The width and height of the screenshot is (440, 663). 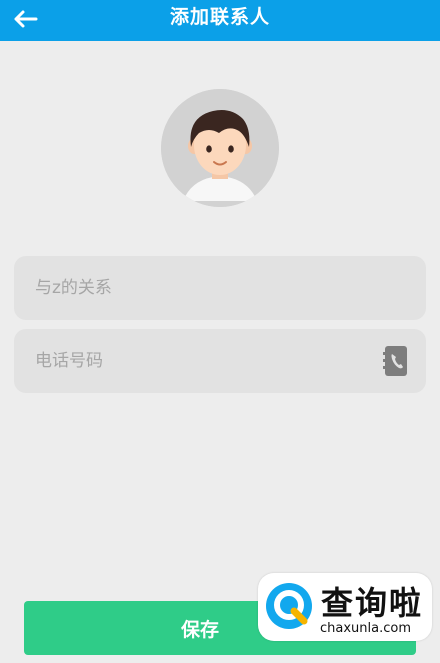 I want to click on app-header: 添加联系人, so click(x=220, y=20).